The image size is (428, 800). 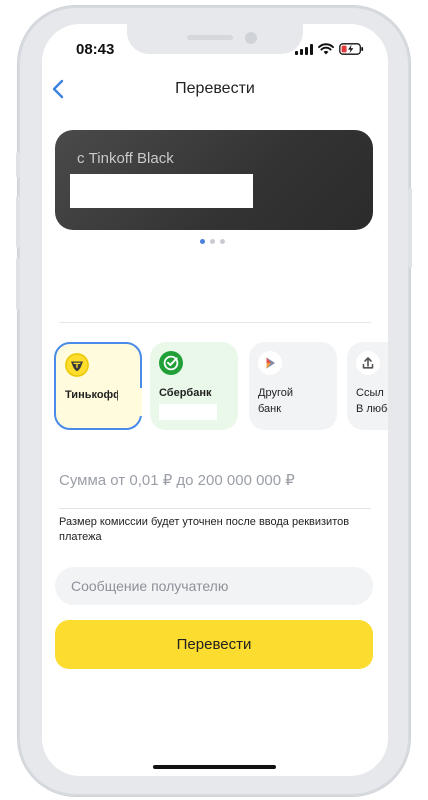 What do you see at coordinates (368, 363) in the screenshot?
I see `share-icon` at bounding box center [368, 363].